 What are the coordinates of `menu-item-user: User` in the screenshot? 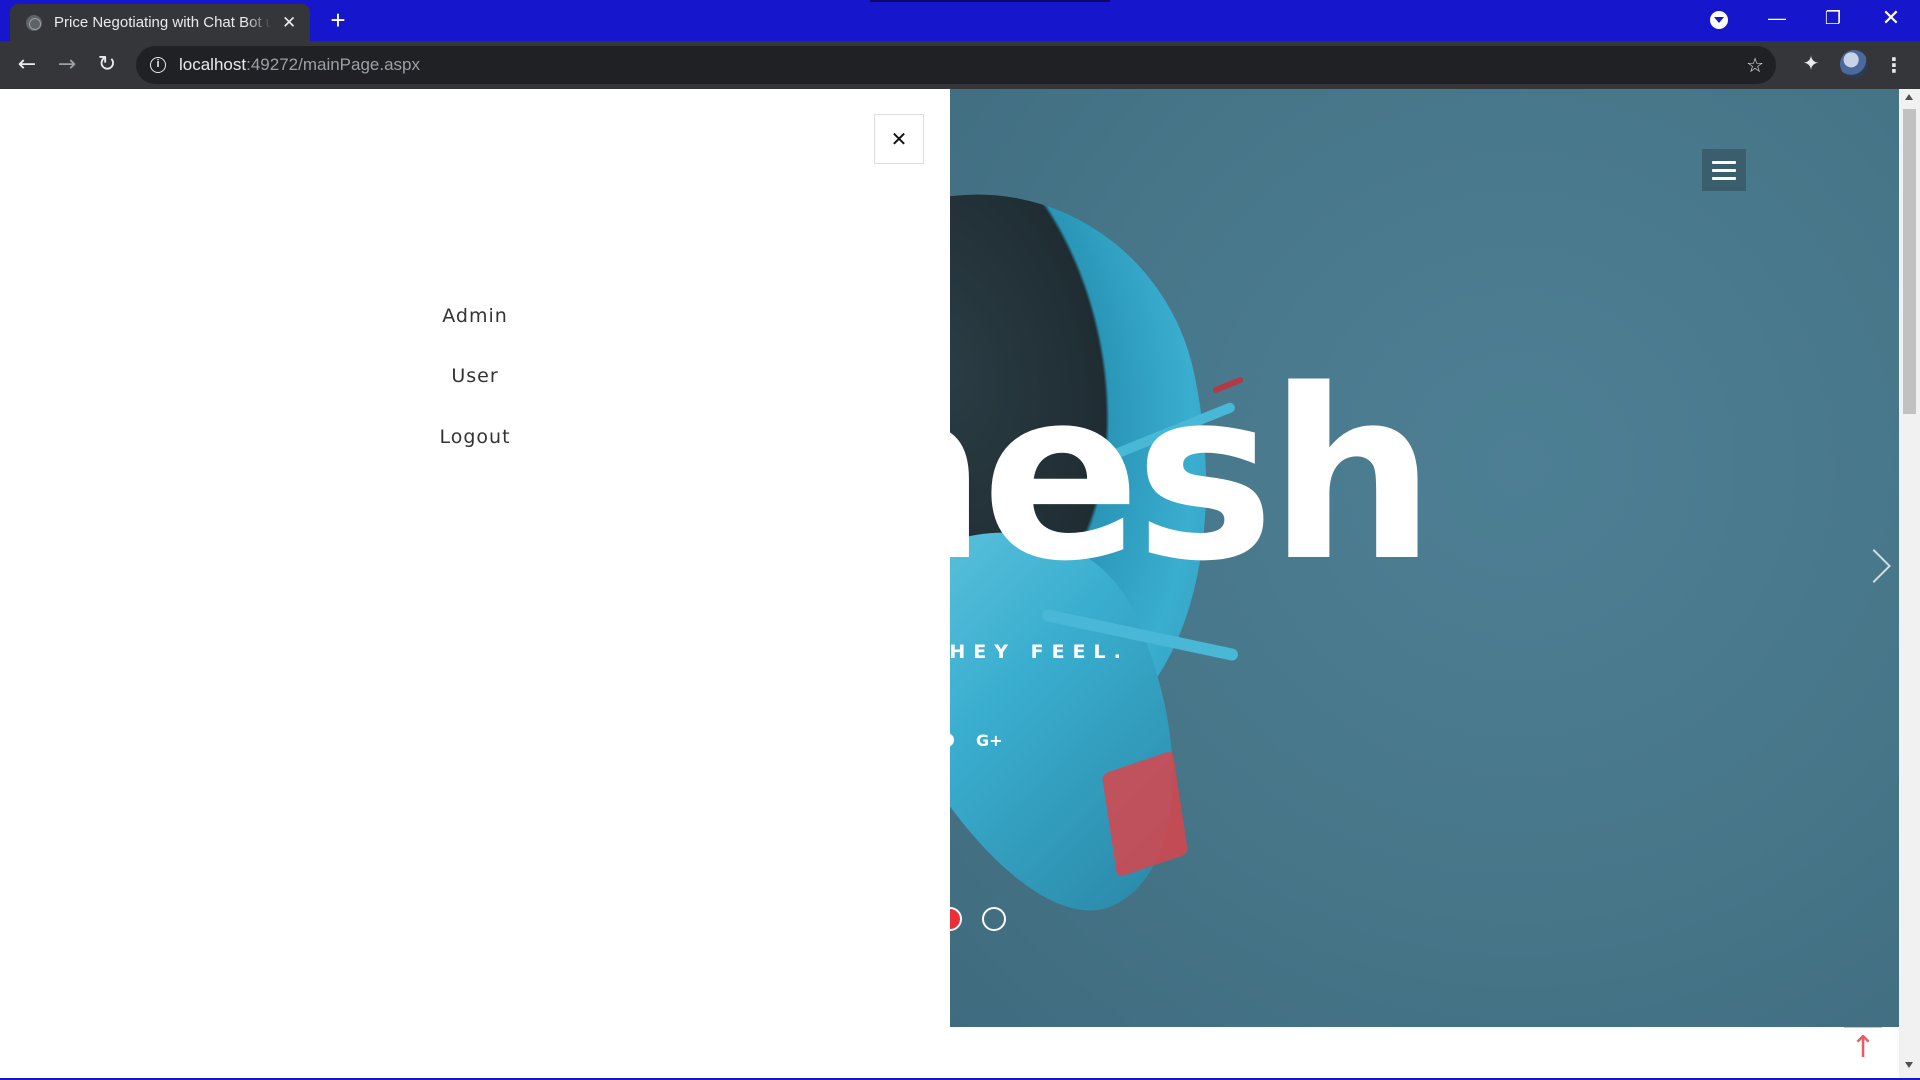 It's located at (475, 376).